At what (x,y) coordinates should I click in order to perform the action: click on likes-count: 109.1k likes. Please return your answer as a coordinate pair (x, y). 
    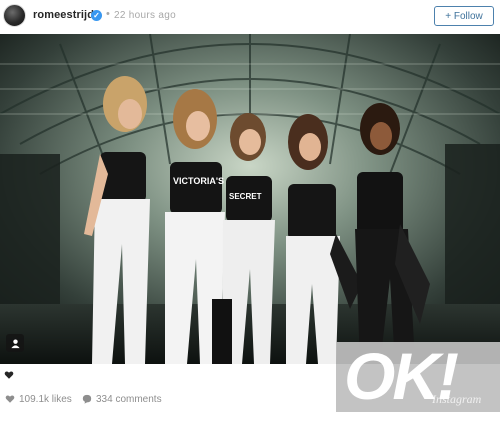
    Looking at the image, I should click on (38, 399).